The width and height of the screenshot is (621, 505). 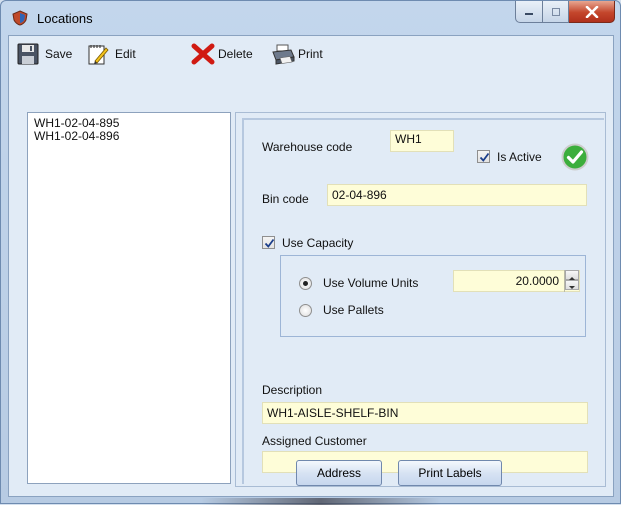 What do you see at coordinates (59, 54) in the screenshot?
I see `save-label: Save` at bounding box center [59, 54].